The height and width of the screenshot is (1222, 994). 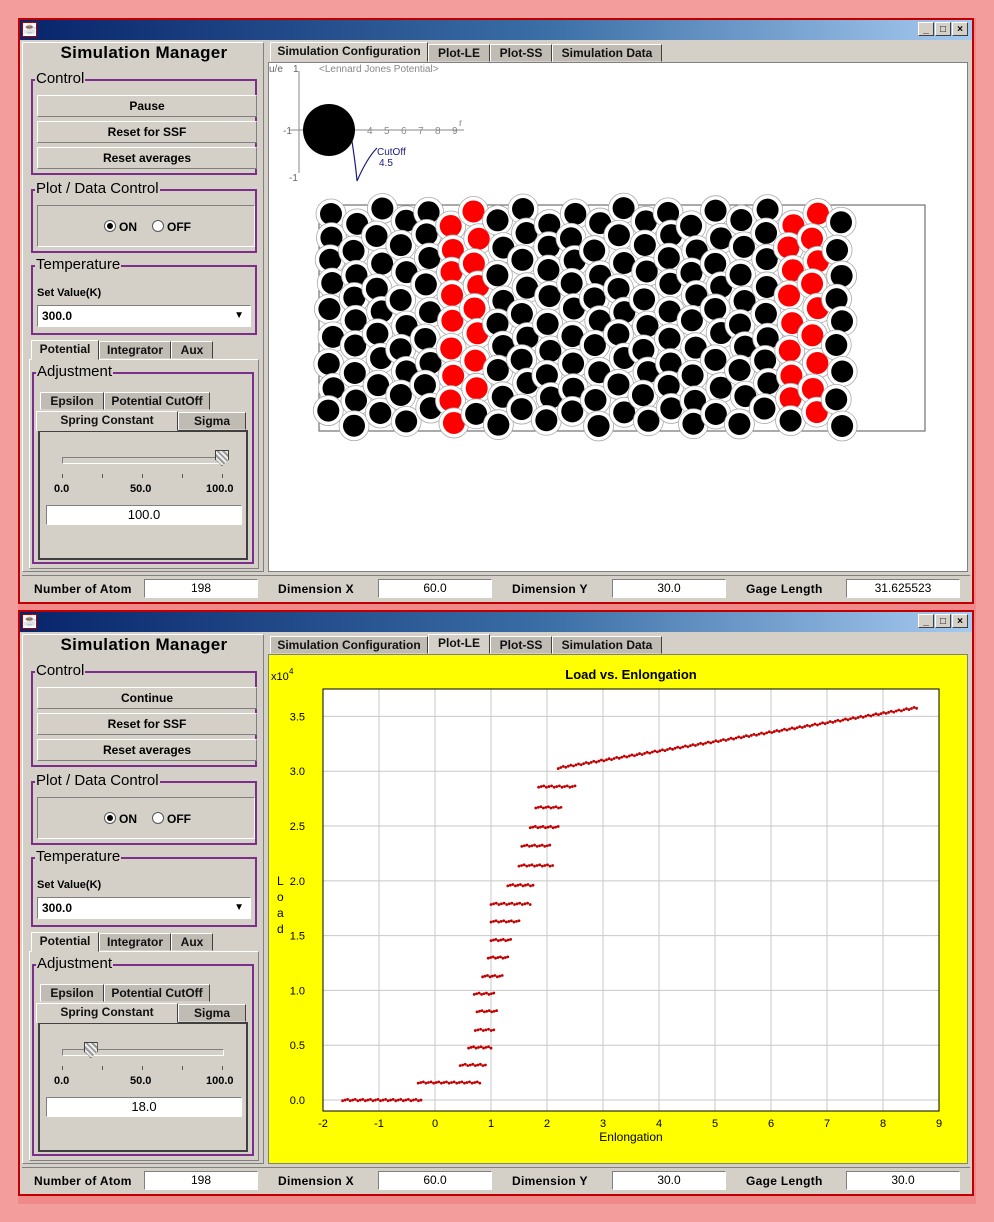 What do you see at coordinates (75, 371) in the screenshot?
I see `adjustment-title: Adjustment` at bounding box center [75, 371].